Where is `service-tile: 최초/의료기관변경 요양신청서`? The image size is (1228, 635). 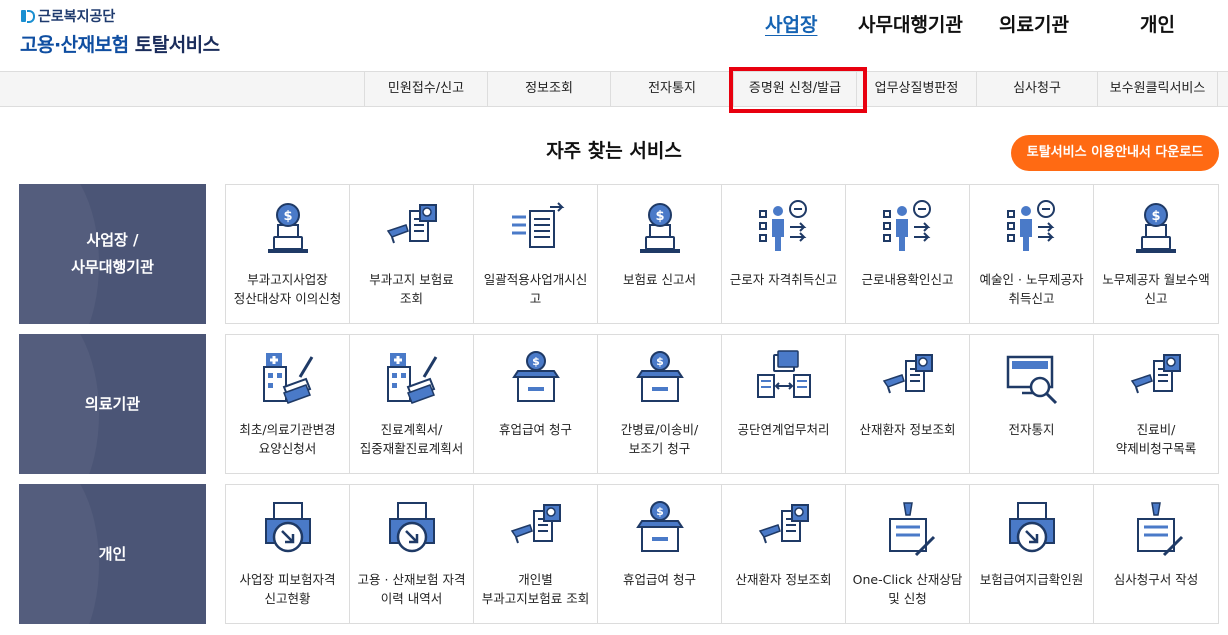
service-tile: 최초/의료기관변경 요양신청서 is located at coordinates (288, 404).